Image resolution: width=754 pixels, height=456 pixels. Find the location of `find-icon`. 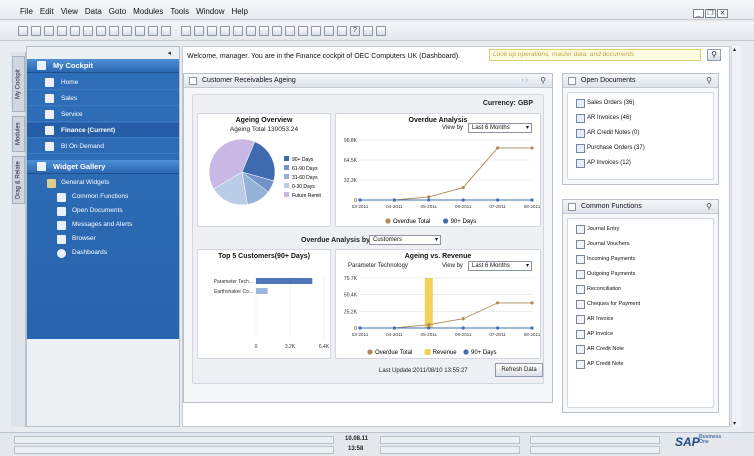

find-icon is located at coordinates (153, 31).